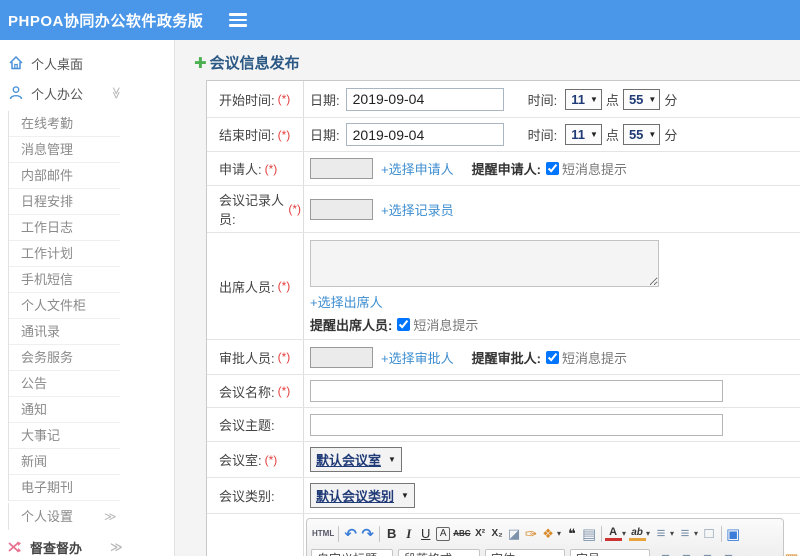 The width and height of the screenshot is (800, 556). I want to click on align-left-icon: ≡, so click(665, 552).